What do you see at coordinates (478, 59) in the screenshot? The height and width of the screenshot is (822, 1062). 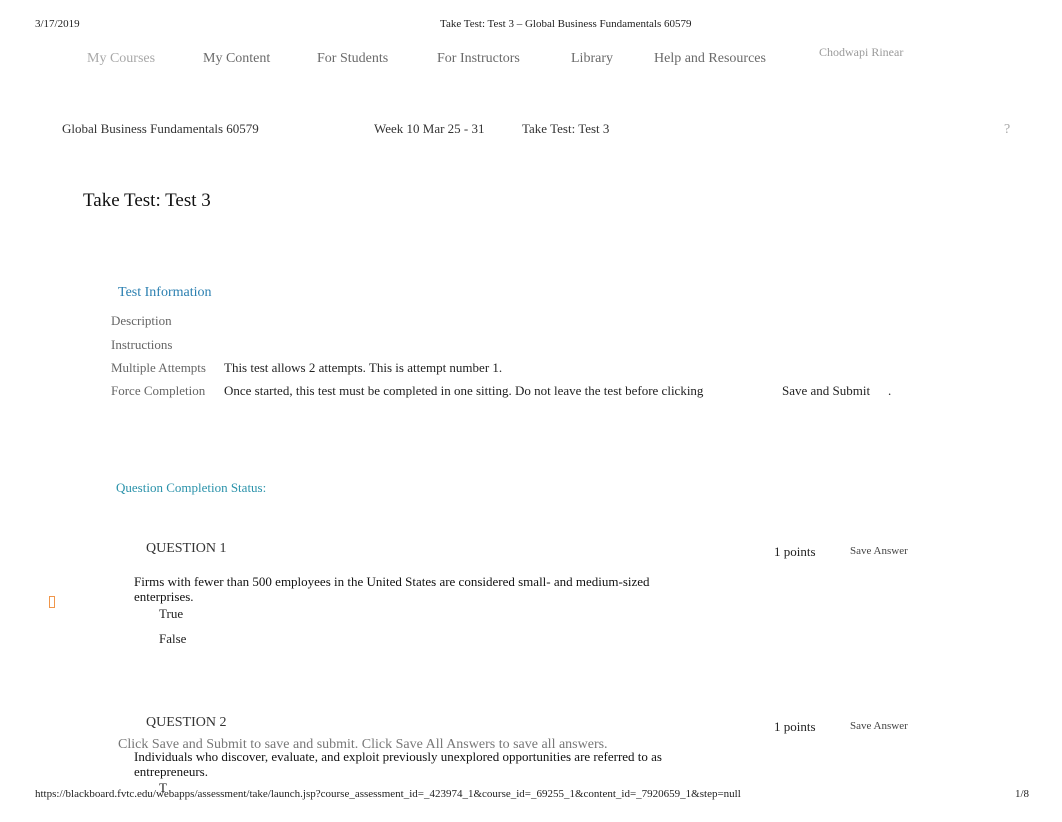 I see `nav-for-instructors: For Instructors` at bounding box center [478, 59].